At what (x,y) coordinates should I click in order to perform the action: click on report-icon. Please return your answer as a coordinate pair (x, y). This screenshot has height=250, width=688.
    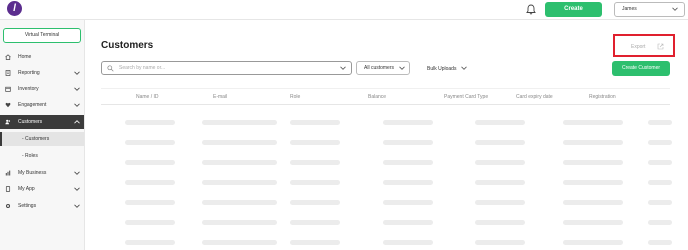
    Looking at the image, I should click on (8, 73).